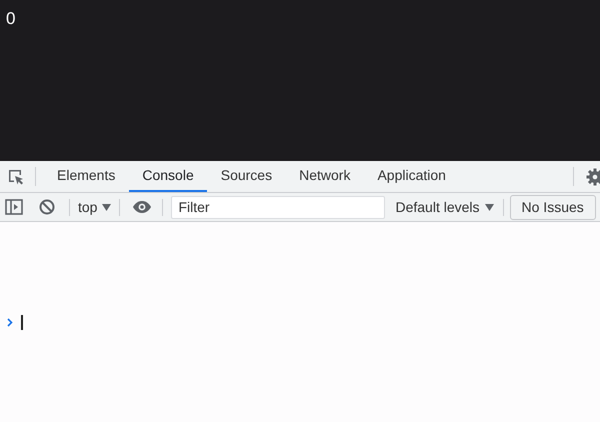  Describe the element at coordinates (411, 176) in the screenshot. I see `tab: Application` at that location.